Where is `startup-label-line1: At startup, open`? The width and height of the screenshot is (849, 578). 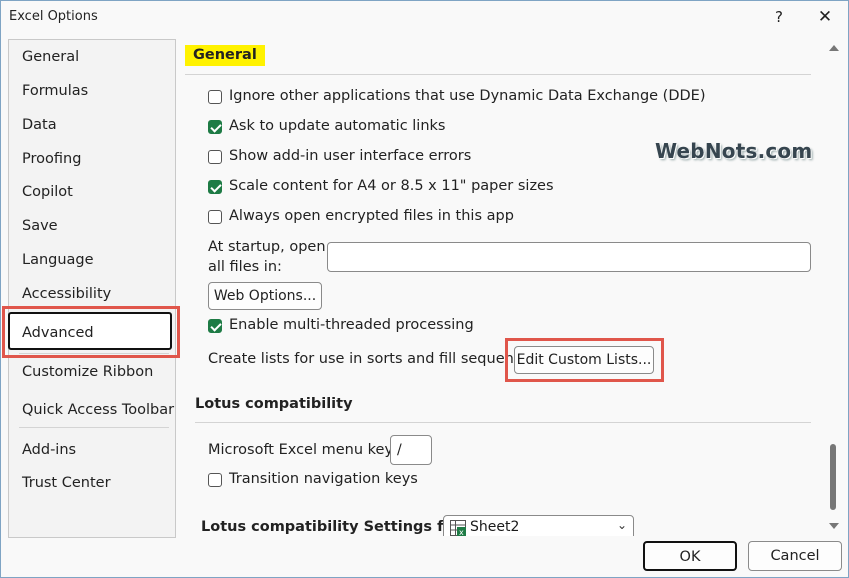
startup-label-line1: At startup, open is located at coordinates (267, 247).